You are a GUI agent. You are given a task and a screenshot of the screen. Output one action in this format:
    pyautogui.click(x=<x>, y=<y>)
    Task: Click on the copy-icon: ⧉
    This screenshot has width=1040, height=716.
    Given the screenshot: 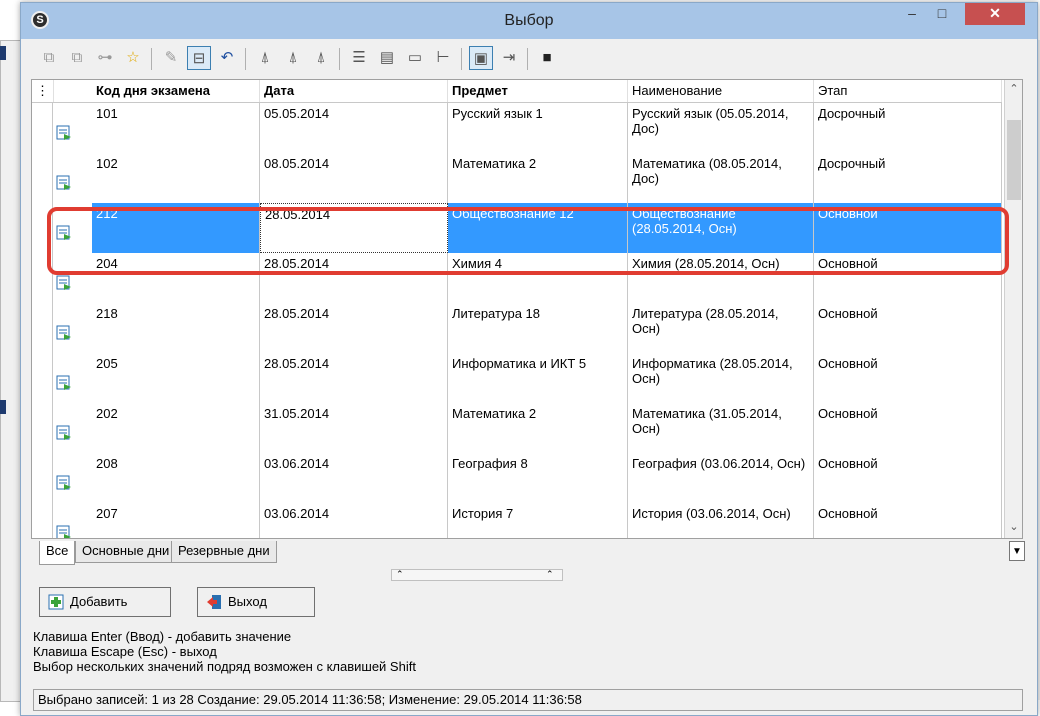 What is the action you would take?
    pyautogui.click(x=49, y=58)
    